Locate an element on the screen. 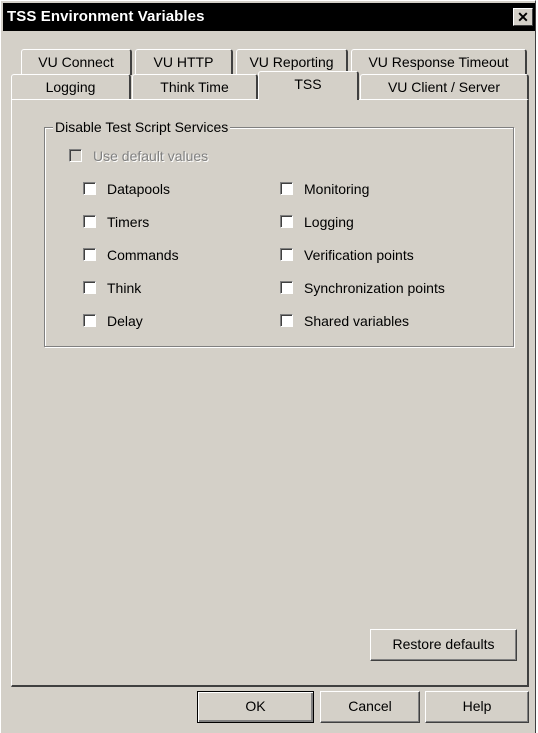 This screenshot has height=733, width=538. checkbox-label: Think is located at coordinates (124, 288).